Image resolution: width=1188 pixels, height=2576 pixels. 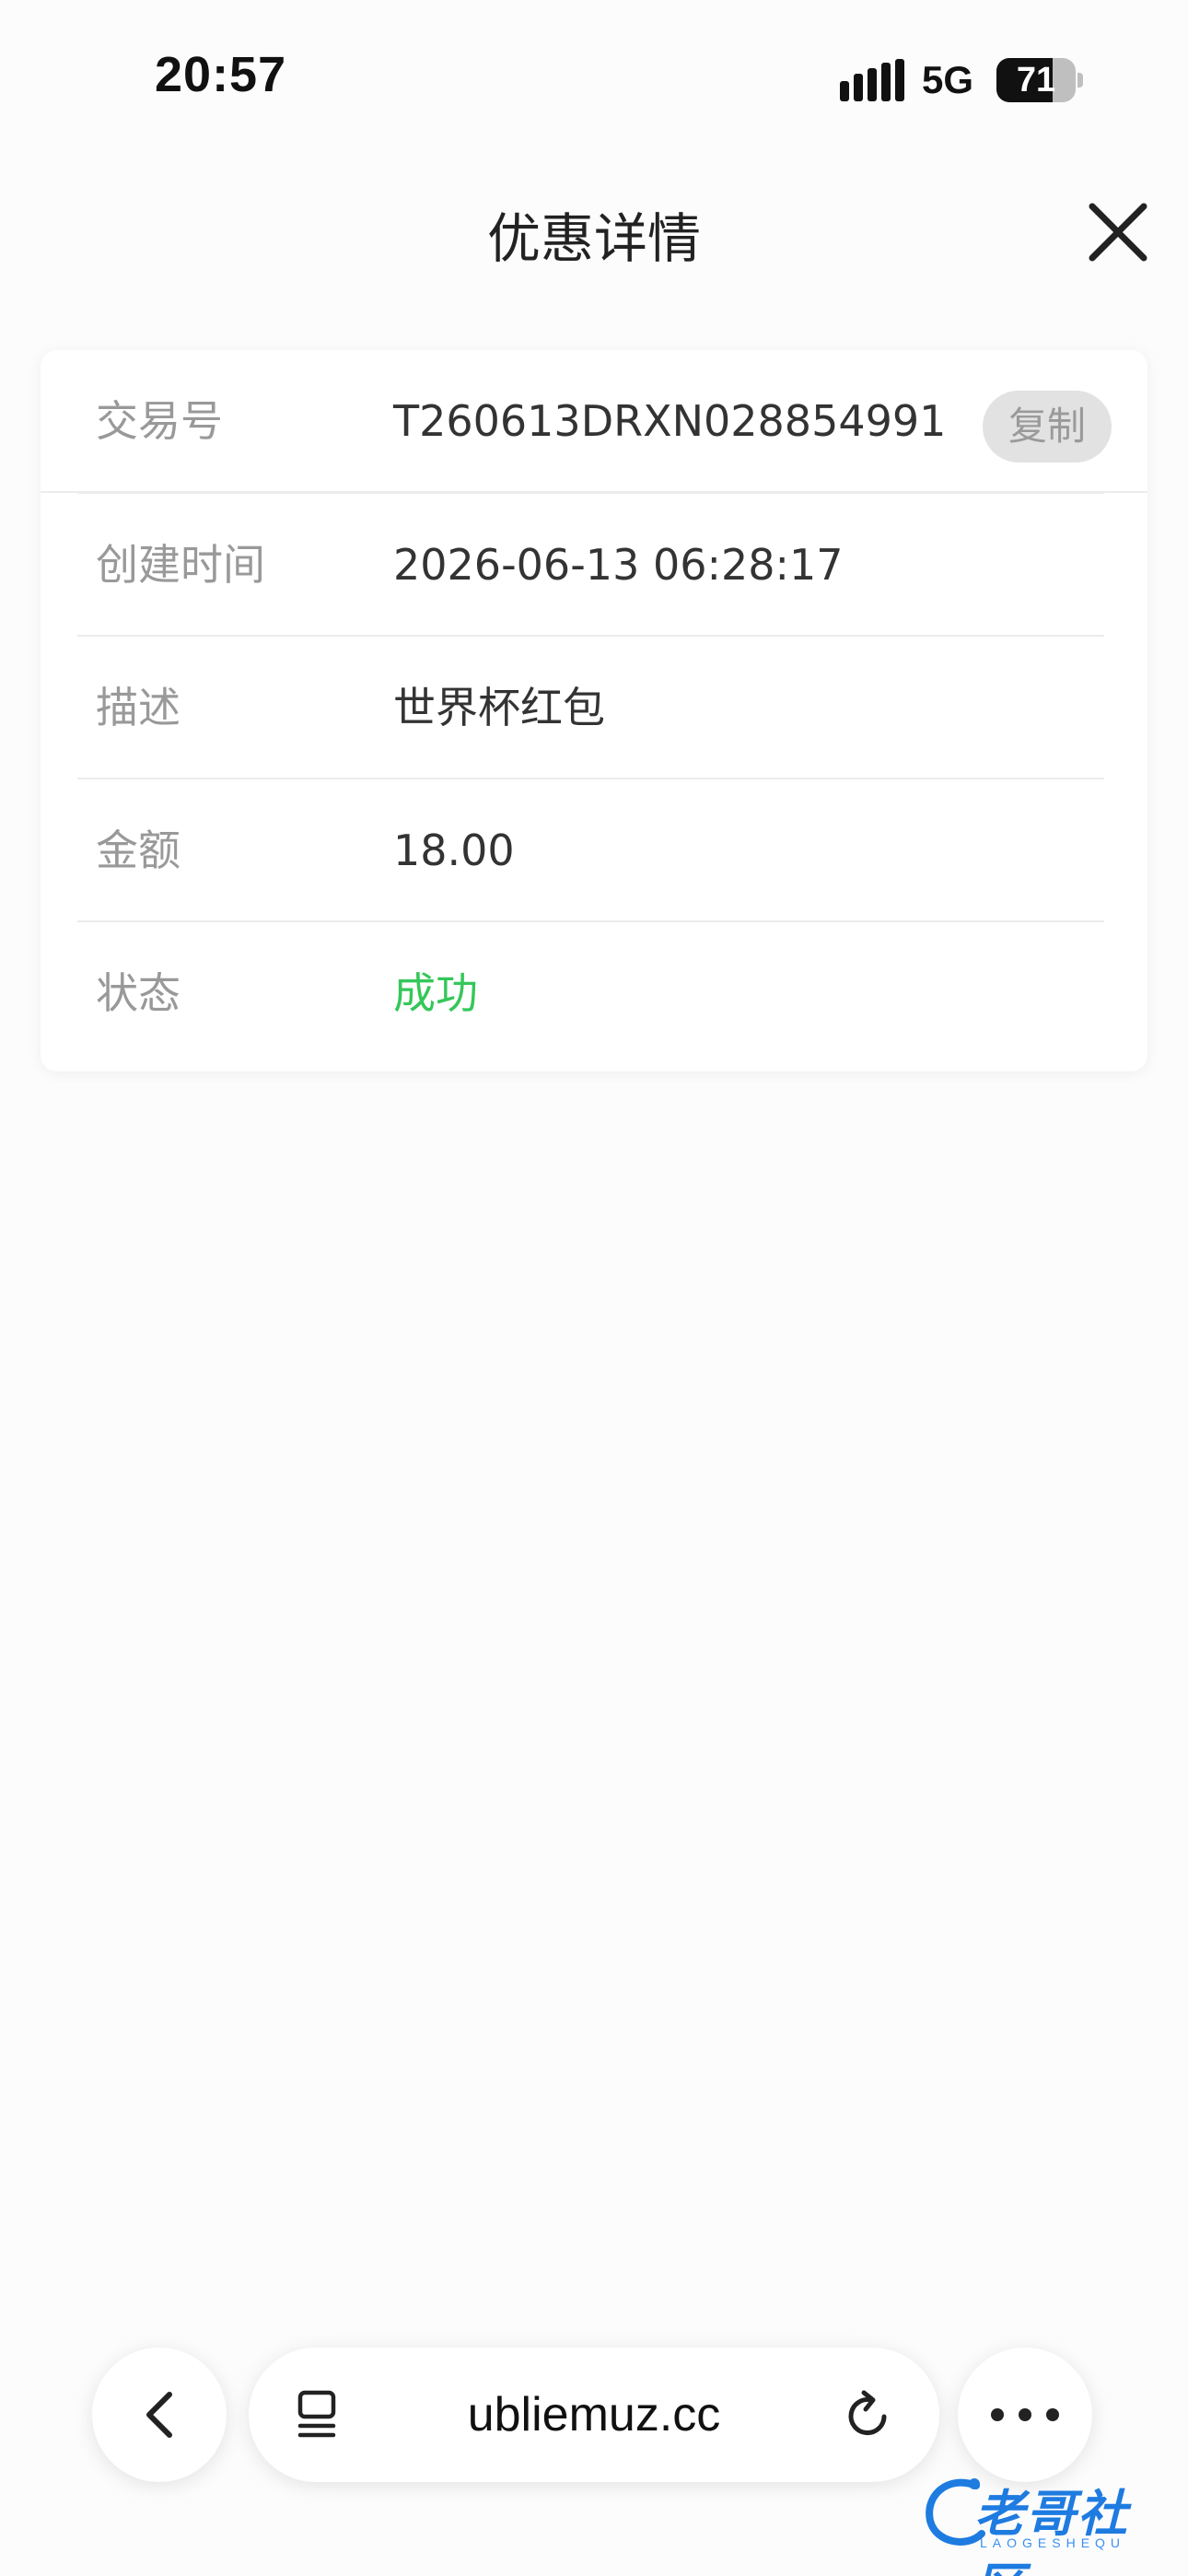 I want to click on status-time: 20:57, so click(x=221, y=74).